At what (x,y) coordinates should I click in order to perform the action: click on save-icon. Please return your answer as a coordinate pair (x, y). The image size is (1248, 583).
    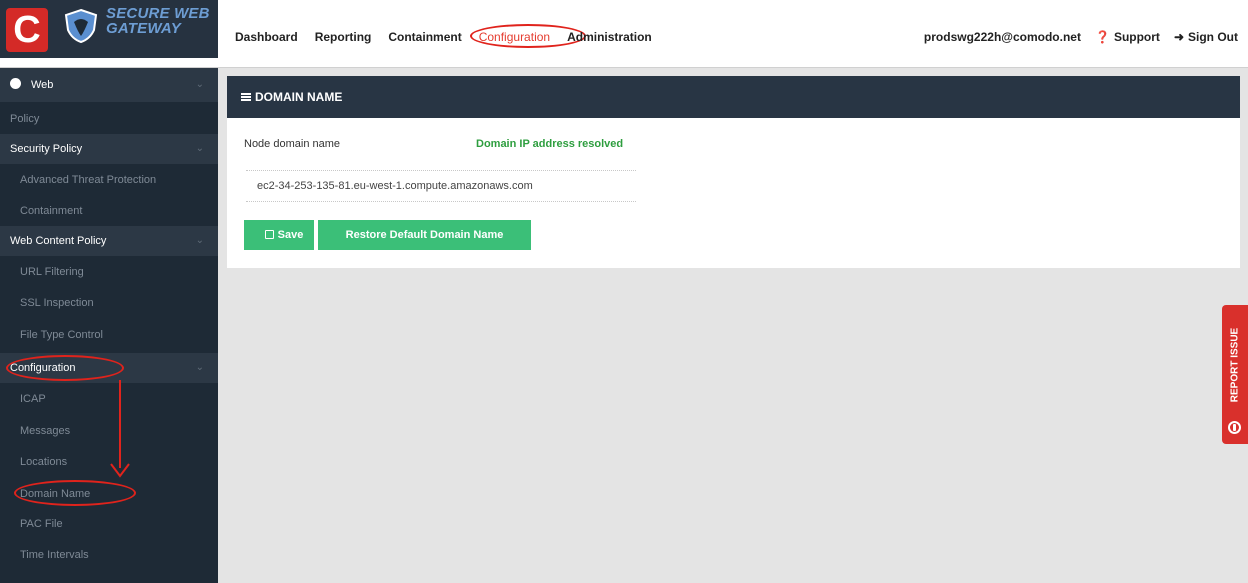
    Looking at the image, I should click on (269, 234).